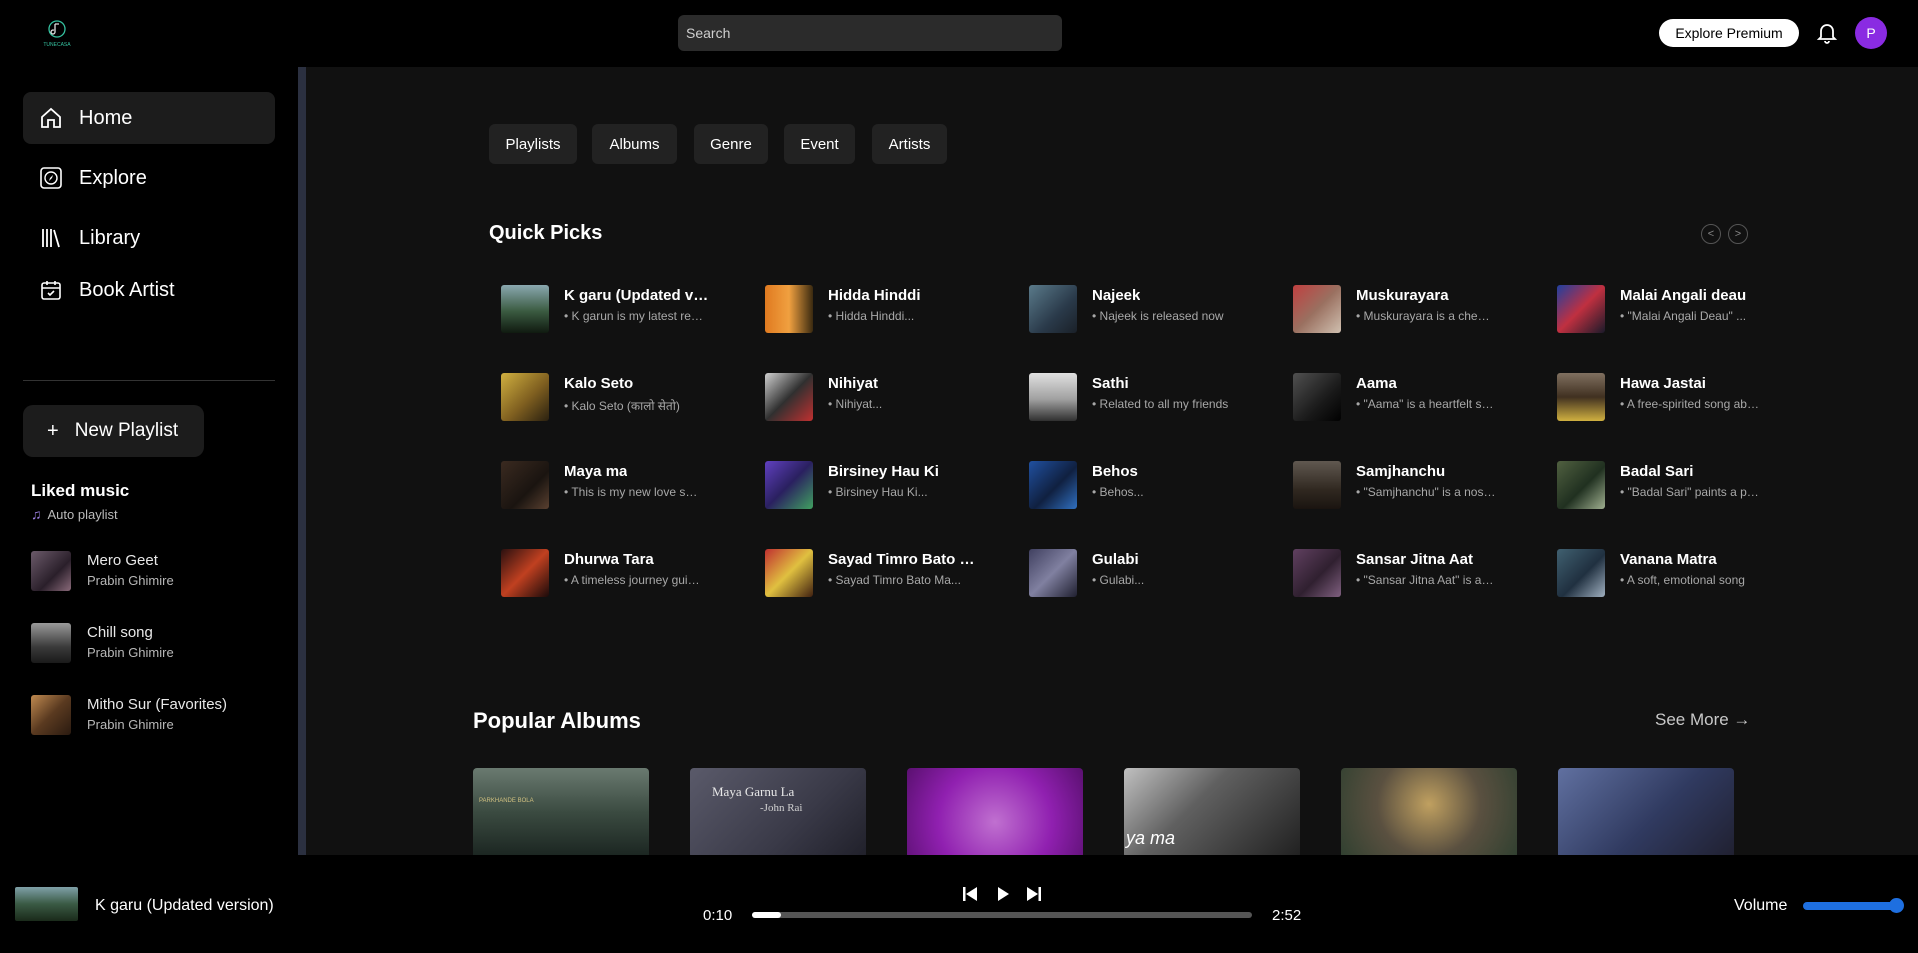 This screenshot has width=1918, height=953. I want to click on top-bar: TUNECASA Explore Premium P, so click(959, 33).